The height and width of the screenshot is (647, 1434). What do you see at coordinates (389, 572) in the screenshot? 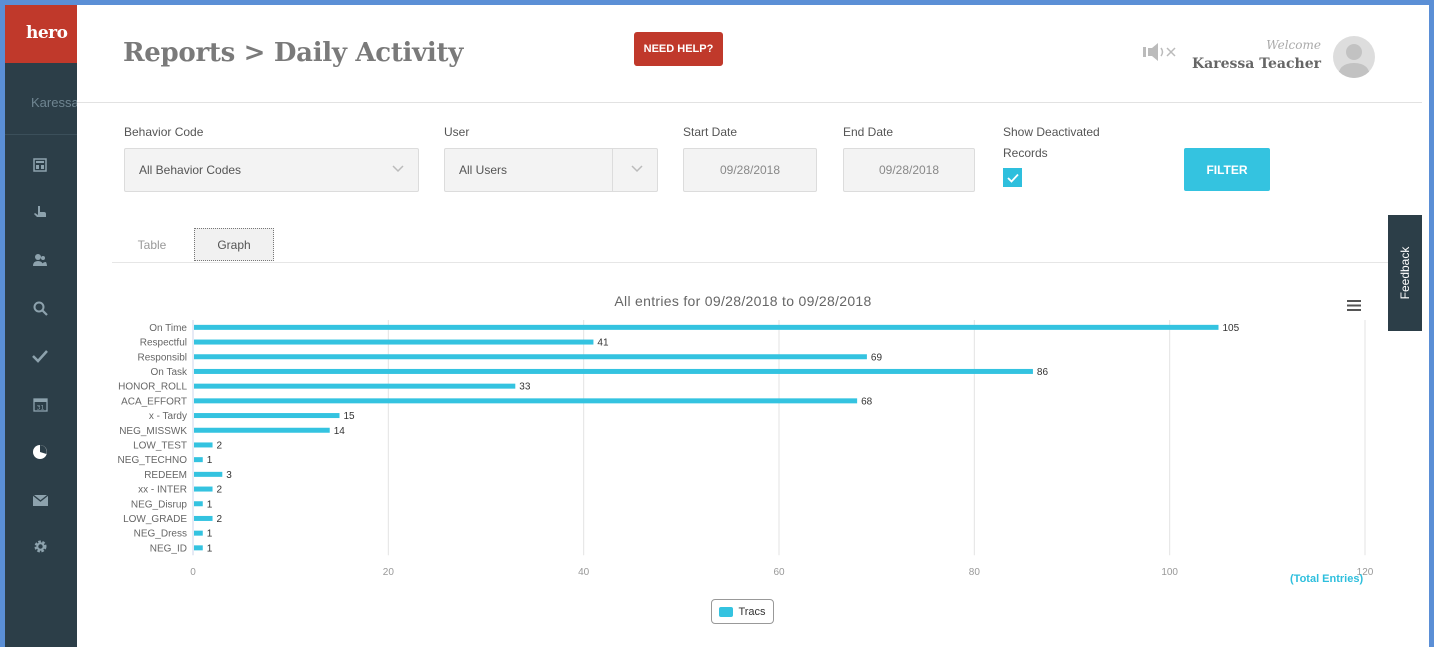
I see `x-tick-label: 20` at bounding box center [389, 572].